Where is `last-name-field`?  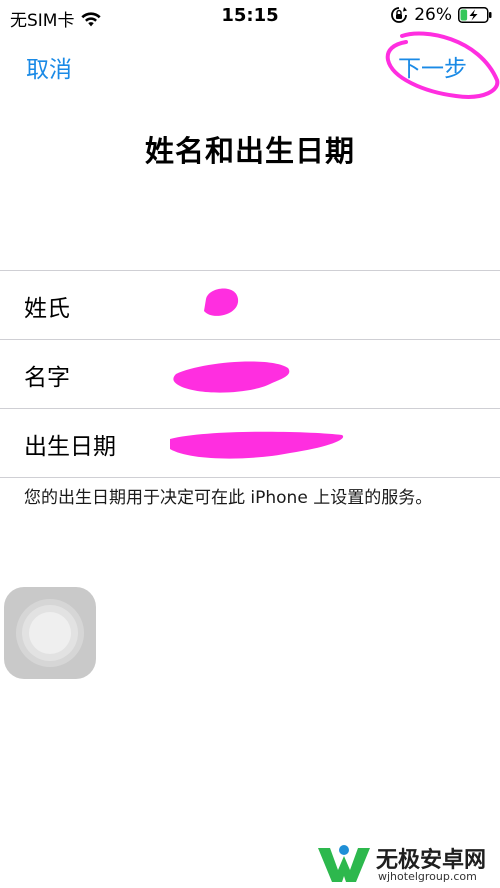
last-name-field is located at coordinates (320, 305).